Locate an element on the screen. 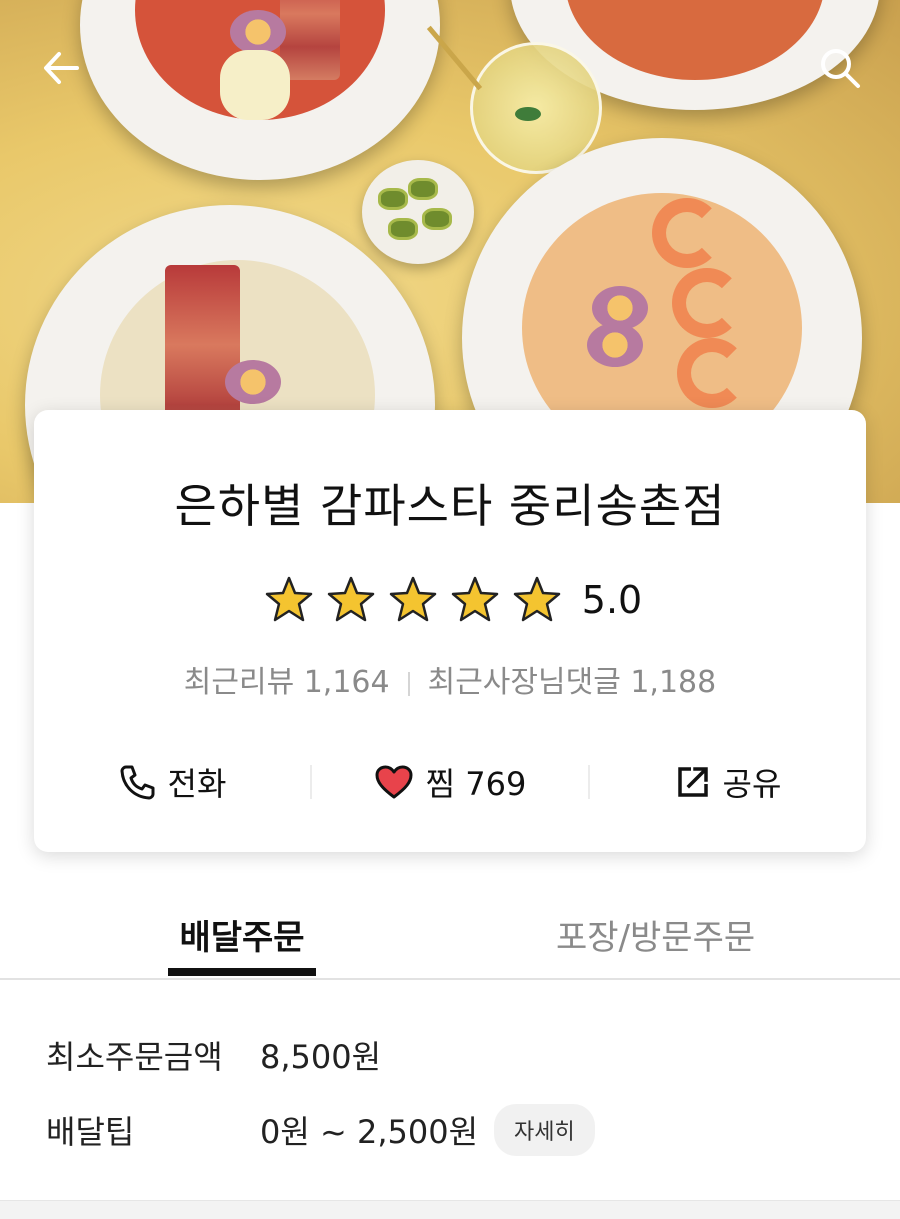 This screenshot has height=1219, width=900. call-label: 전화 is located at coordinates (197, 784).